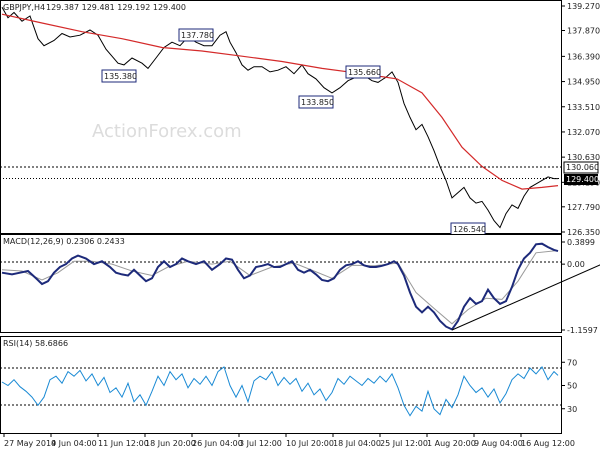 The image size is (600, 450). I want to click on price-axis-tick-label: 126.350, so click(583, 232).